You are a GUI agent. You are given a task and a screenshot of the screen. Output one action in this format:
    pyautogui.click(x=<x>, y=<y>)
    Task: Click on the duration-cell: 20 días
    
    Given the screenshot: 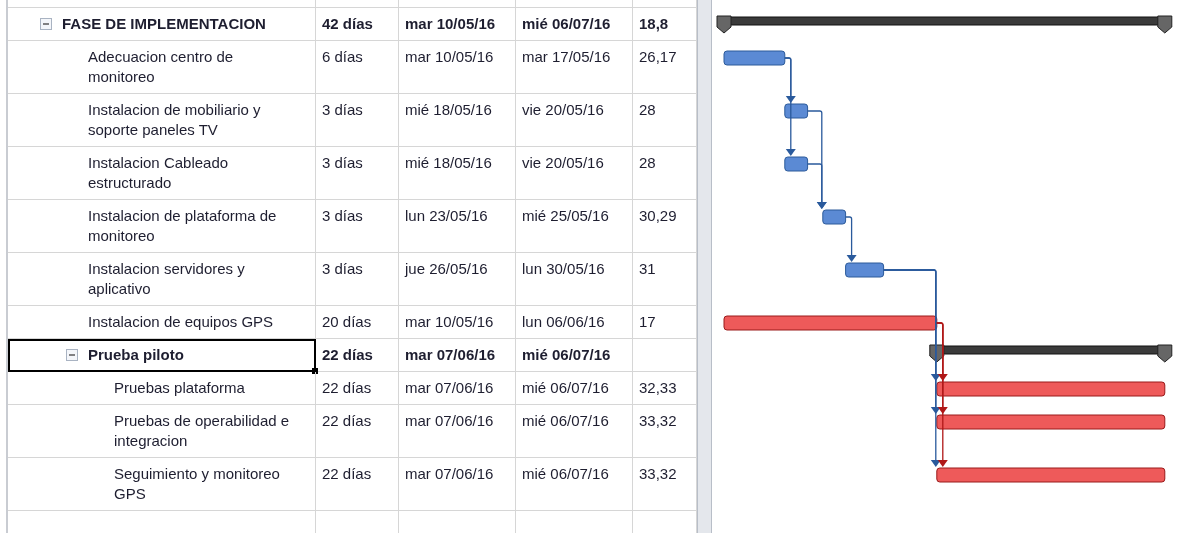 What is the action you would take?
    pyautogui.click(x=357, y=322)
    